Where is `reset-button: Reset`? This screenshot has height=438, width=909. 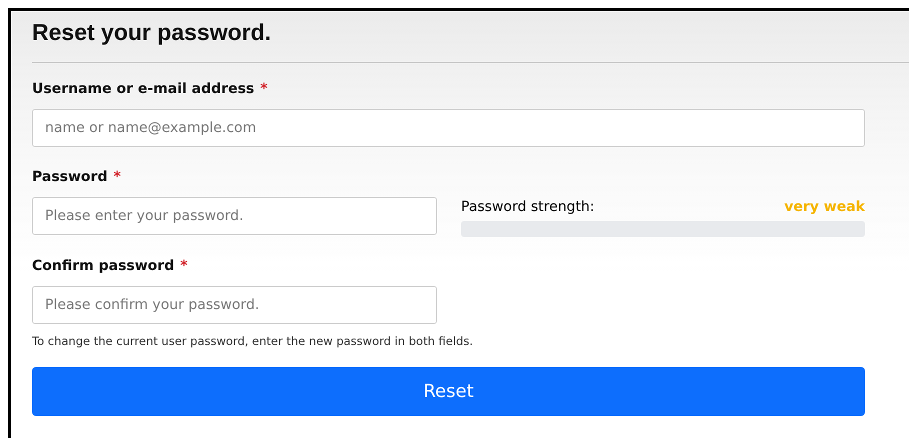 reset-button: Reset is located at coordinates (448, 391).